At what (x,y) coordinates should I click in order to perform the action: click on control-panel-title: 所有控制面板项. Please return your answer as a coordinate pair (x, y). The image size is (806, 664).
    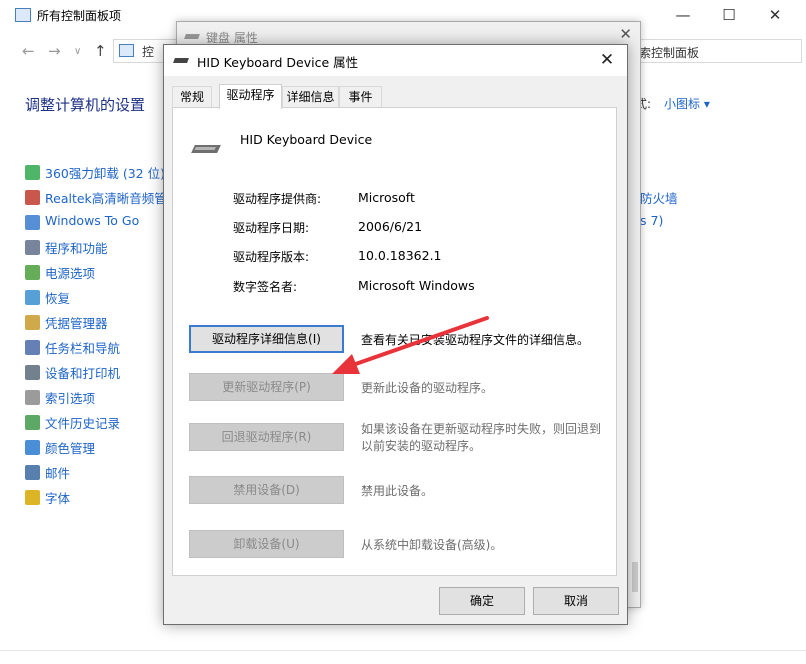
    Looking at the image, I should click on (79, 16).